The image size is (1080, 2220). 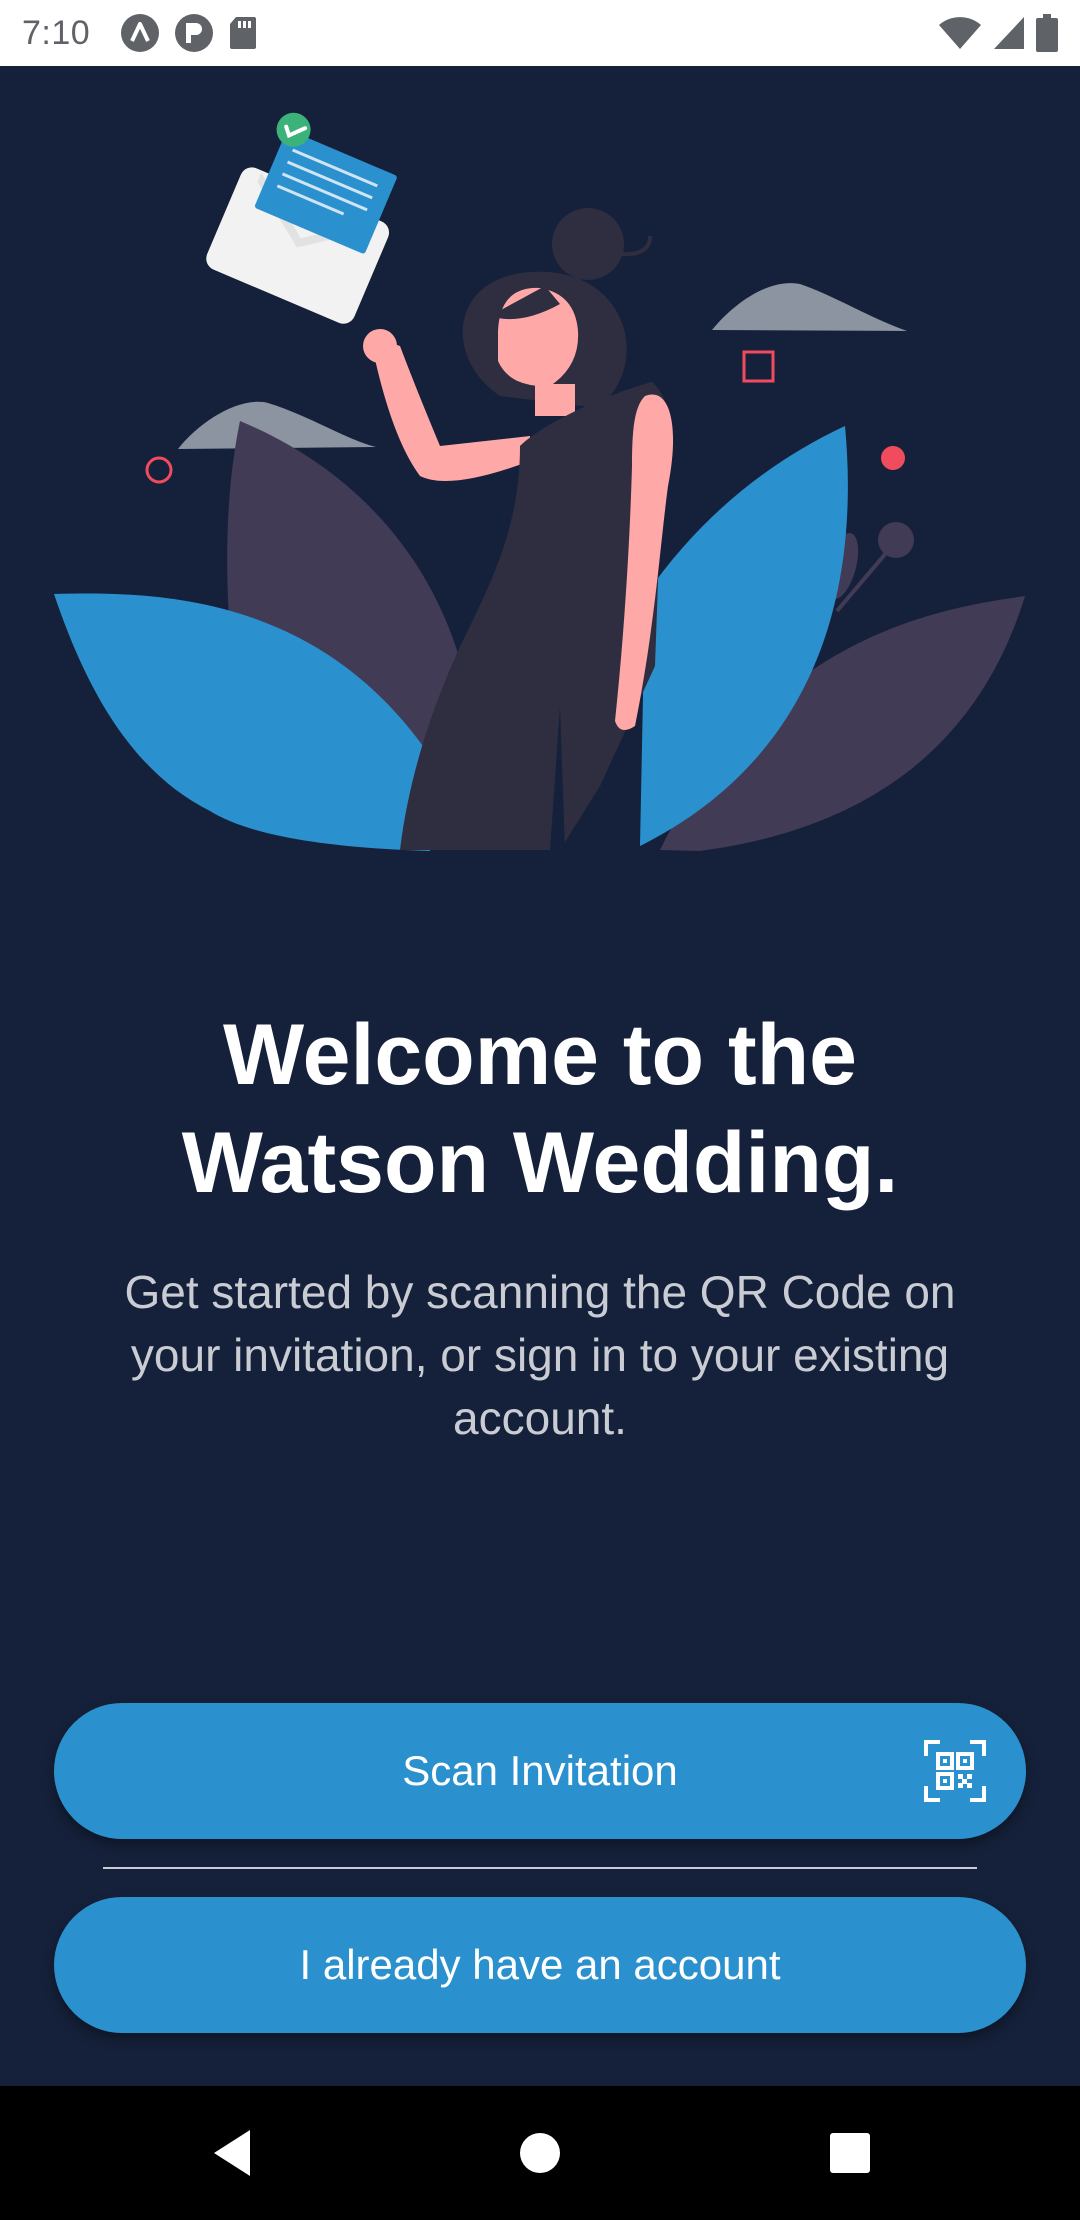 I want to click on status-system-icons, so click(x=998, y=33).